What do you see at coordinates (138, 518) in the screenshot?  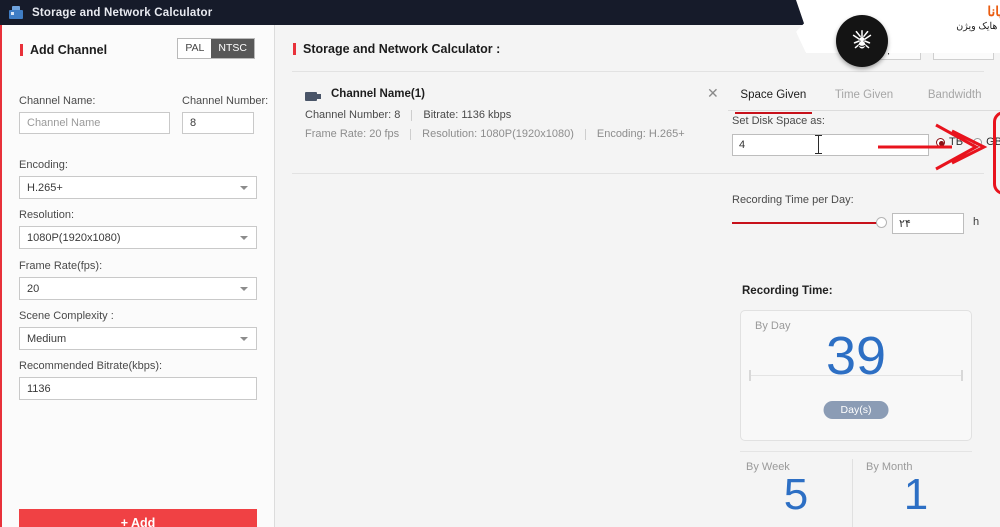 I see `add-button: + Add` at bounding box center [138, 518].